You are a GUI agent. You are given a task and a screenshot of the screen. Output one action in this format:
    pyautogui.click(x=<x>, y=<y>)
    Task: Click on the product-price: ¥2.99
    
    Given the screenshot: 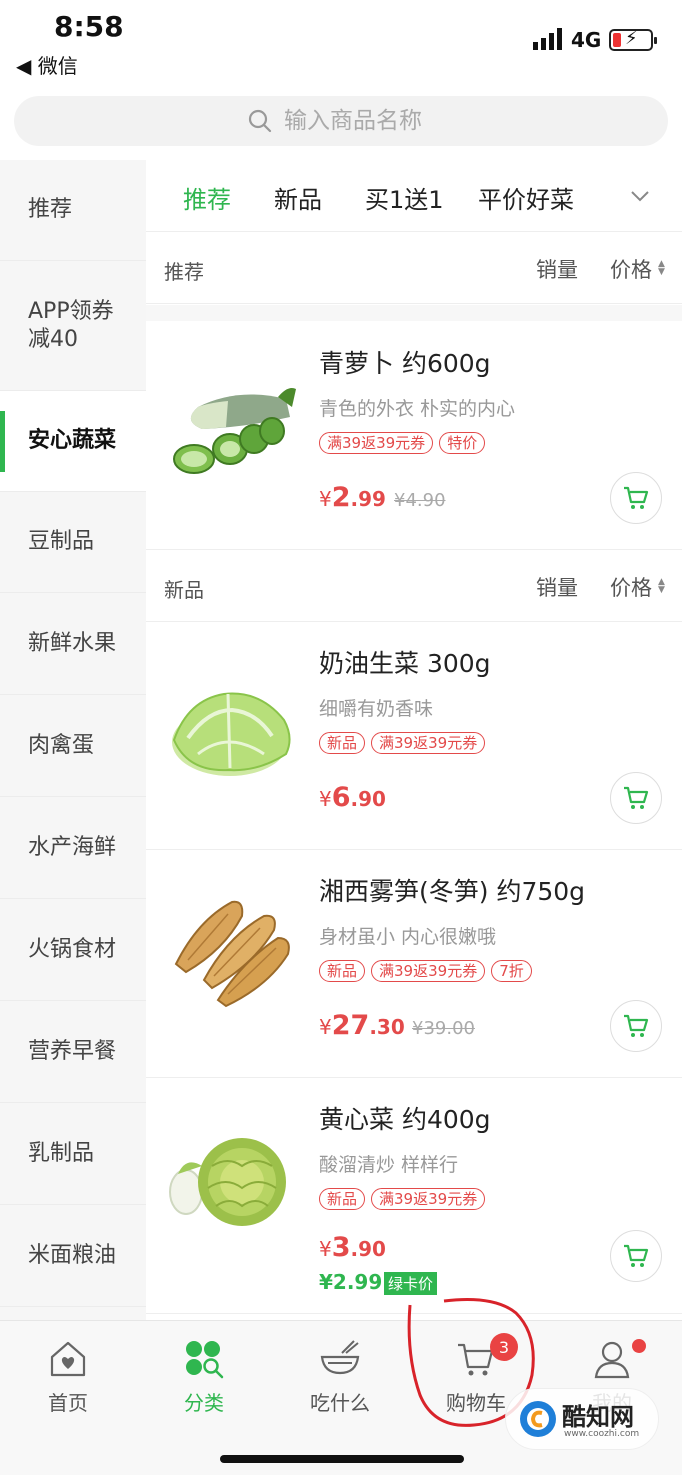 What is the action you would take?
    pyautogui.click(x=352, y=497)
    